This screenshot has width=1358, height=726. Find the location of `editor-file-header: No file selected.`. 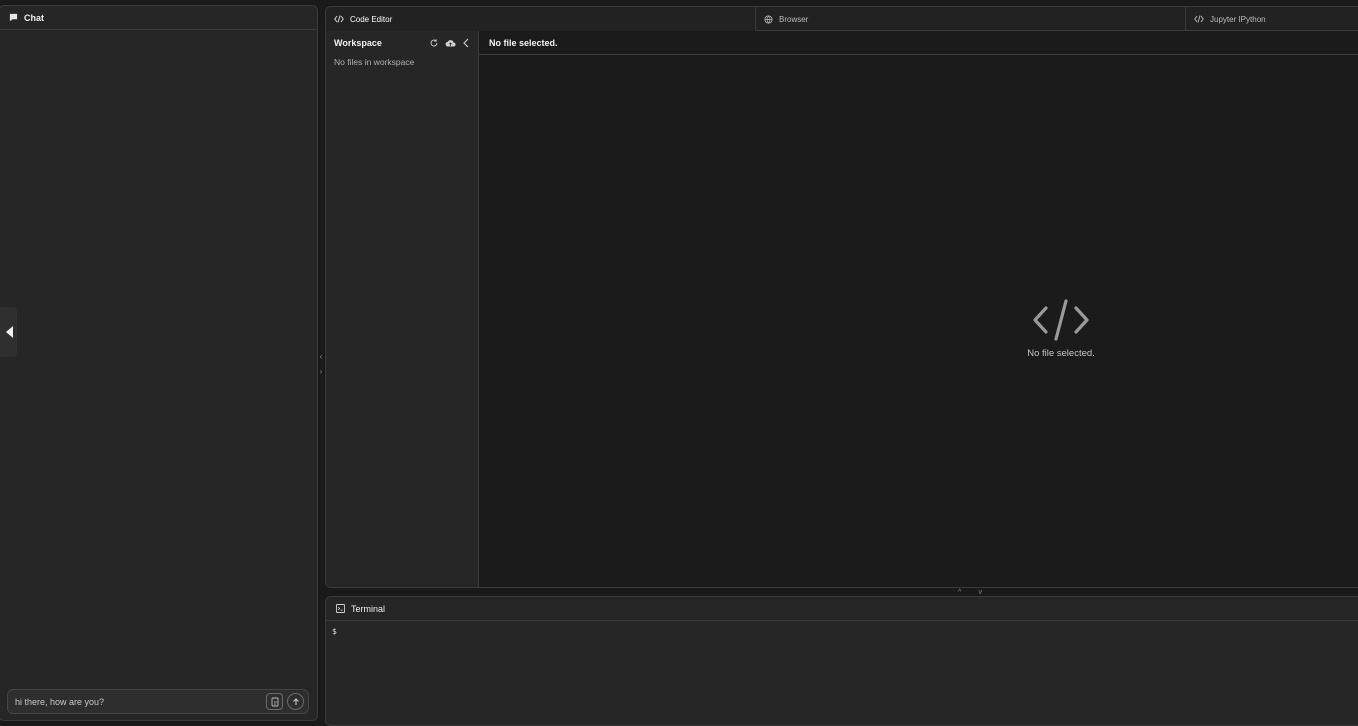

editor-file-header: No file selected. is located at coordinates (918, 43).